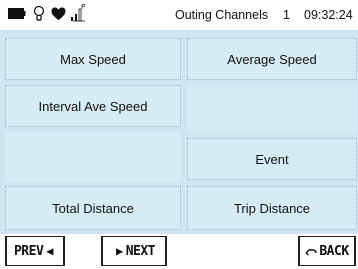 This screenshot has width=358, height=269. I want to click on return-arrow-icon, so click(311, 252).